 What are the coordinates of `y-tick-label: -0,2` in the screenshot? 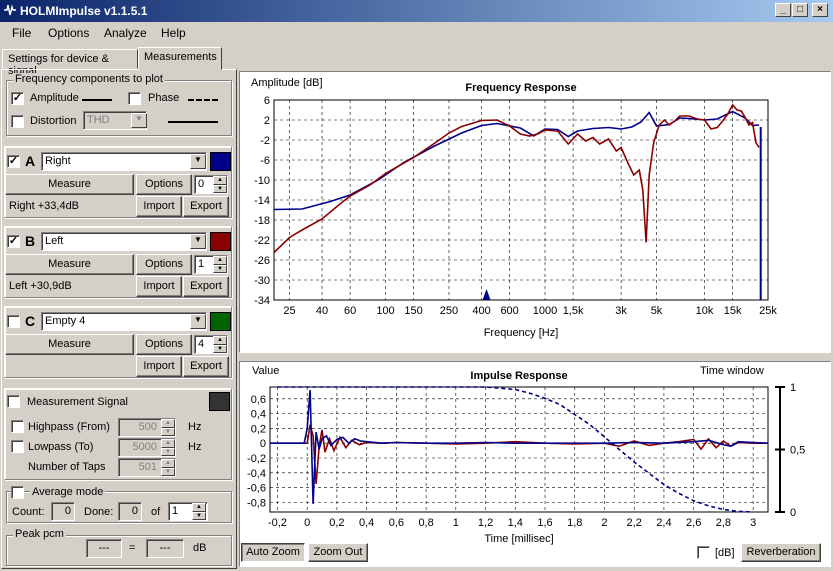 It's located at (256, 459).